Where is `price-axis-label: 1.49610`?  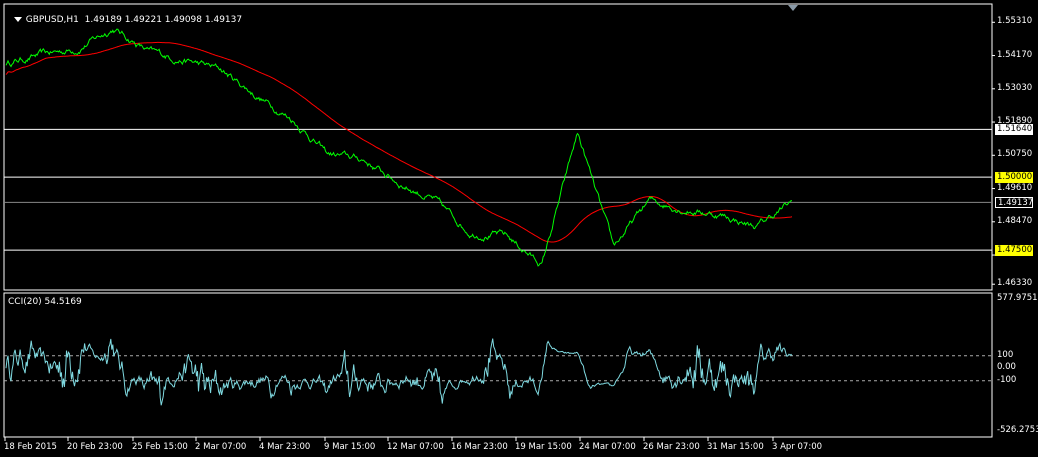 price-axis-label: 1.49610 is located at coordinates (1015, 187).